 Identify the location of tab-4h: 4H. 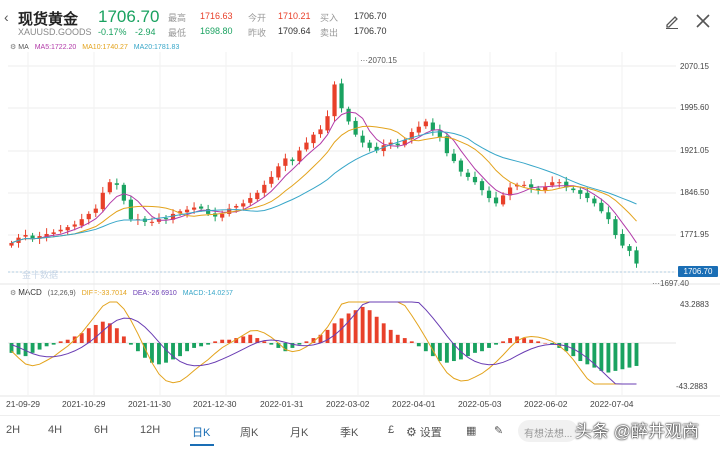
(55, 430).